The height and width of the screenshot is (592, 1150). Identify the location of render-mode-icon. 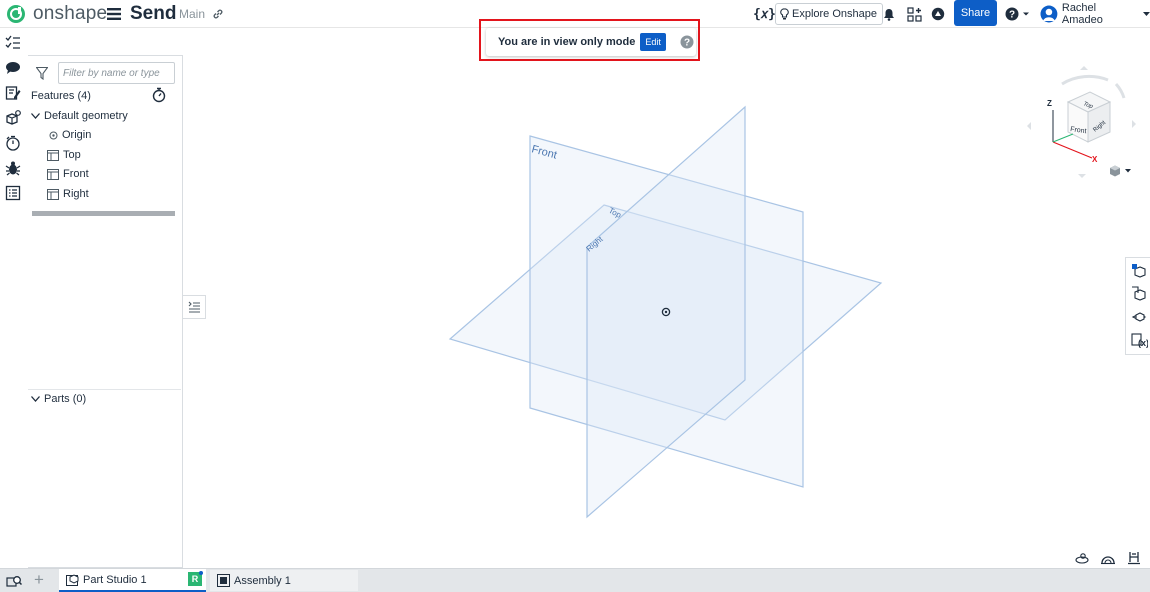
(1139, 317).